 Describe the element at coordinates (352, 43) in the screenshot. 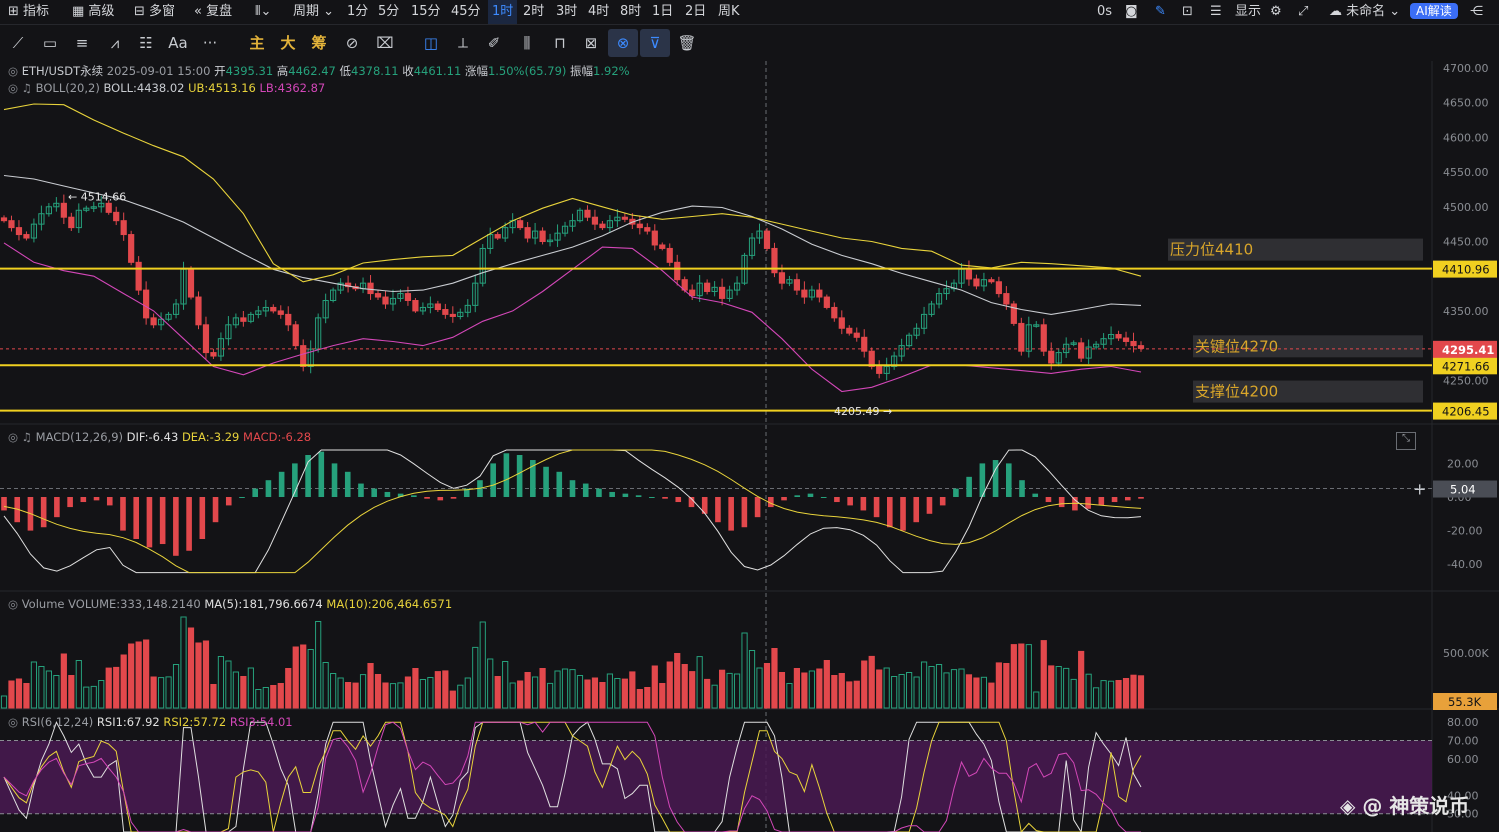

I see `auto-draw-icon: ⊘` at that location.